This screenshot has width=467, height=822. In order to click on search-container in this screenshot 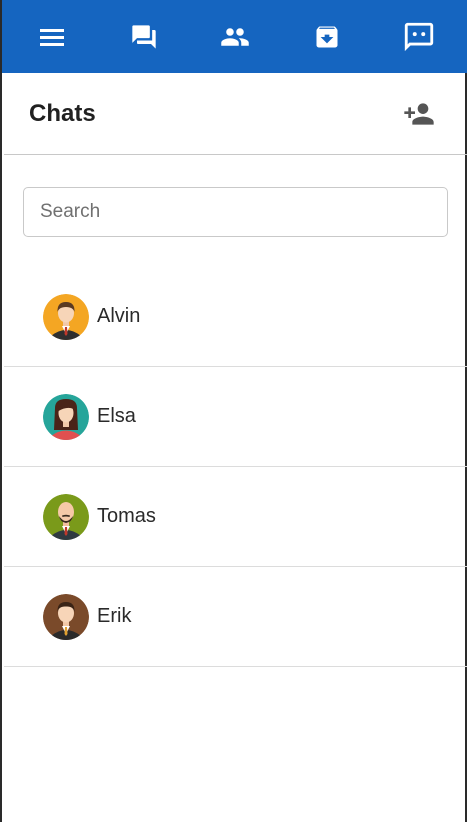, I will do `click(235, 212)`.